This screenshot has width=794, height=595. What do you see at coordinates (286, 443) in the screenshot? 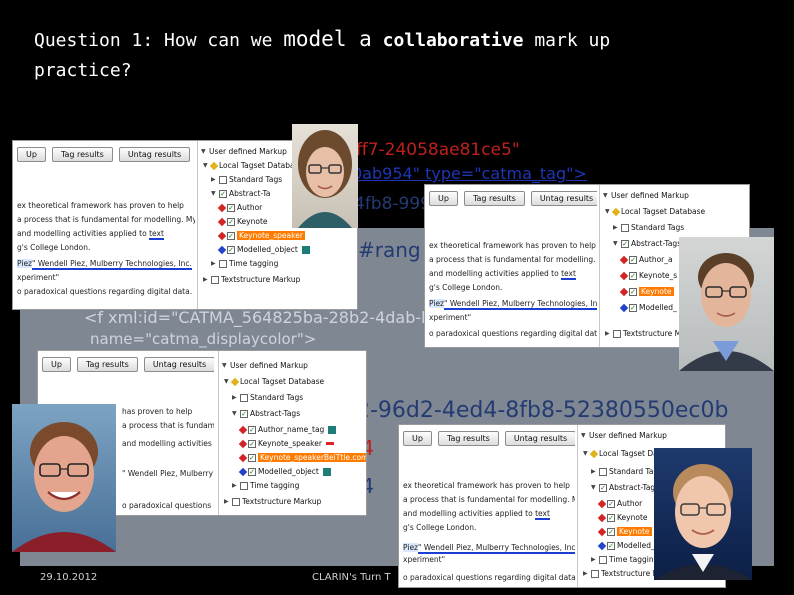
I see `tree-node-keynote: ✓ Keynote_speaker` at bounding box center [286, 443].